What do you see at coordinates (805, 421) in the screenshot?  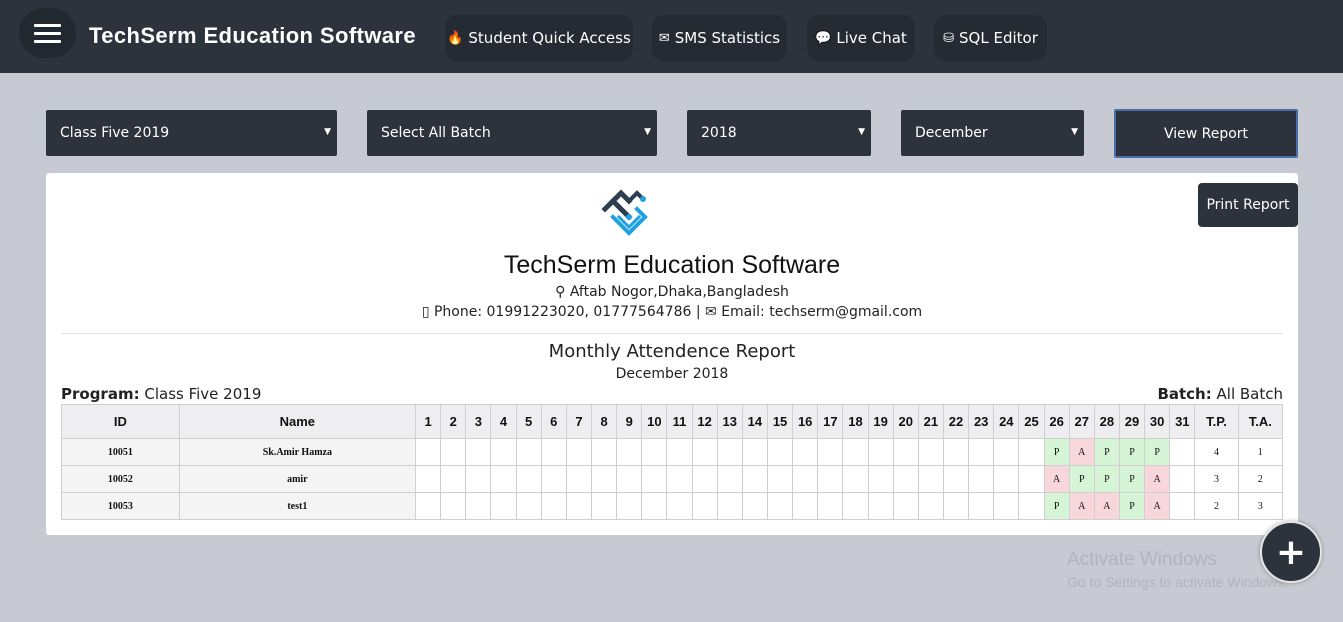 I see `column-header-day: 16` at bounding box center [805, 421].